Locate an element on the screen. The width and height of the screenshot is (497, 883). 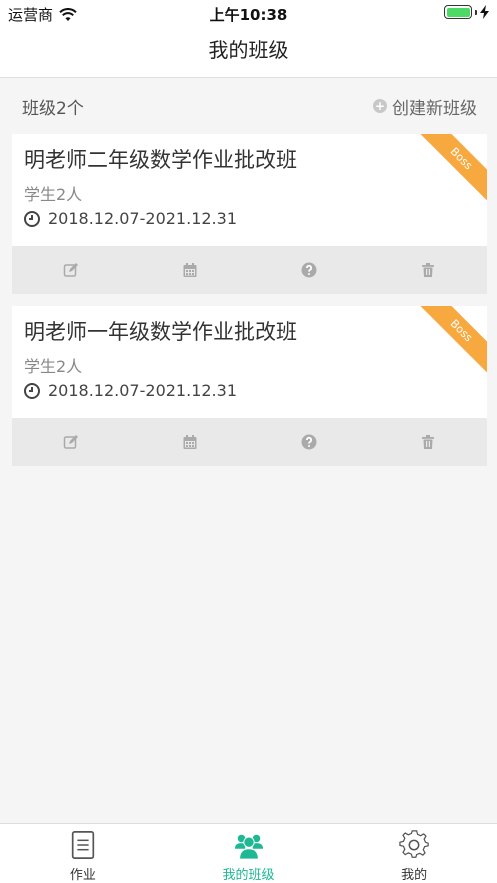
plus-circle-icon: + is located at coordinates (380, 106).